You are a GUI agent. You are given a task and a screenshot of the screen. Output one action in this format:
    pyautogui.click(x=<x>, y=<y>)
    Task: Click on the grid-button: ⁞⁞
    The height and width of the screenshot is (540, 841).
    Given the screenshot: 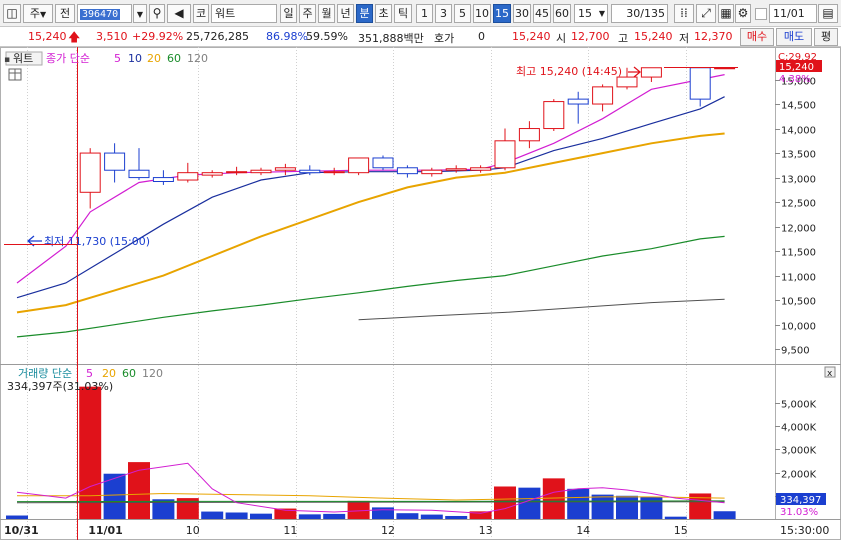 What is the action you would take?
    pyautogui.click(x=684, y=13)
    